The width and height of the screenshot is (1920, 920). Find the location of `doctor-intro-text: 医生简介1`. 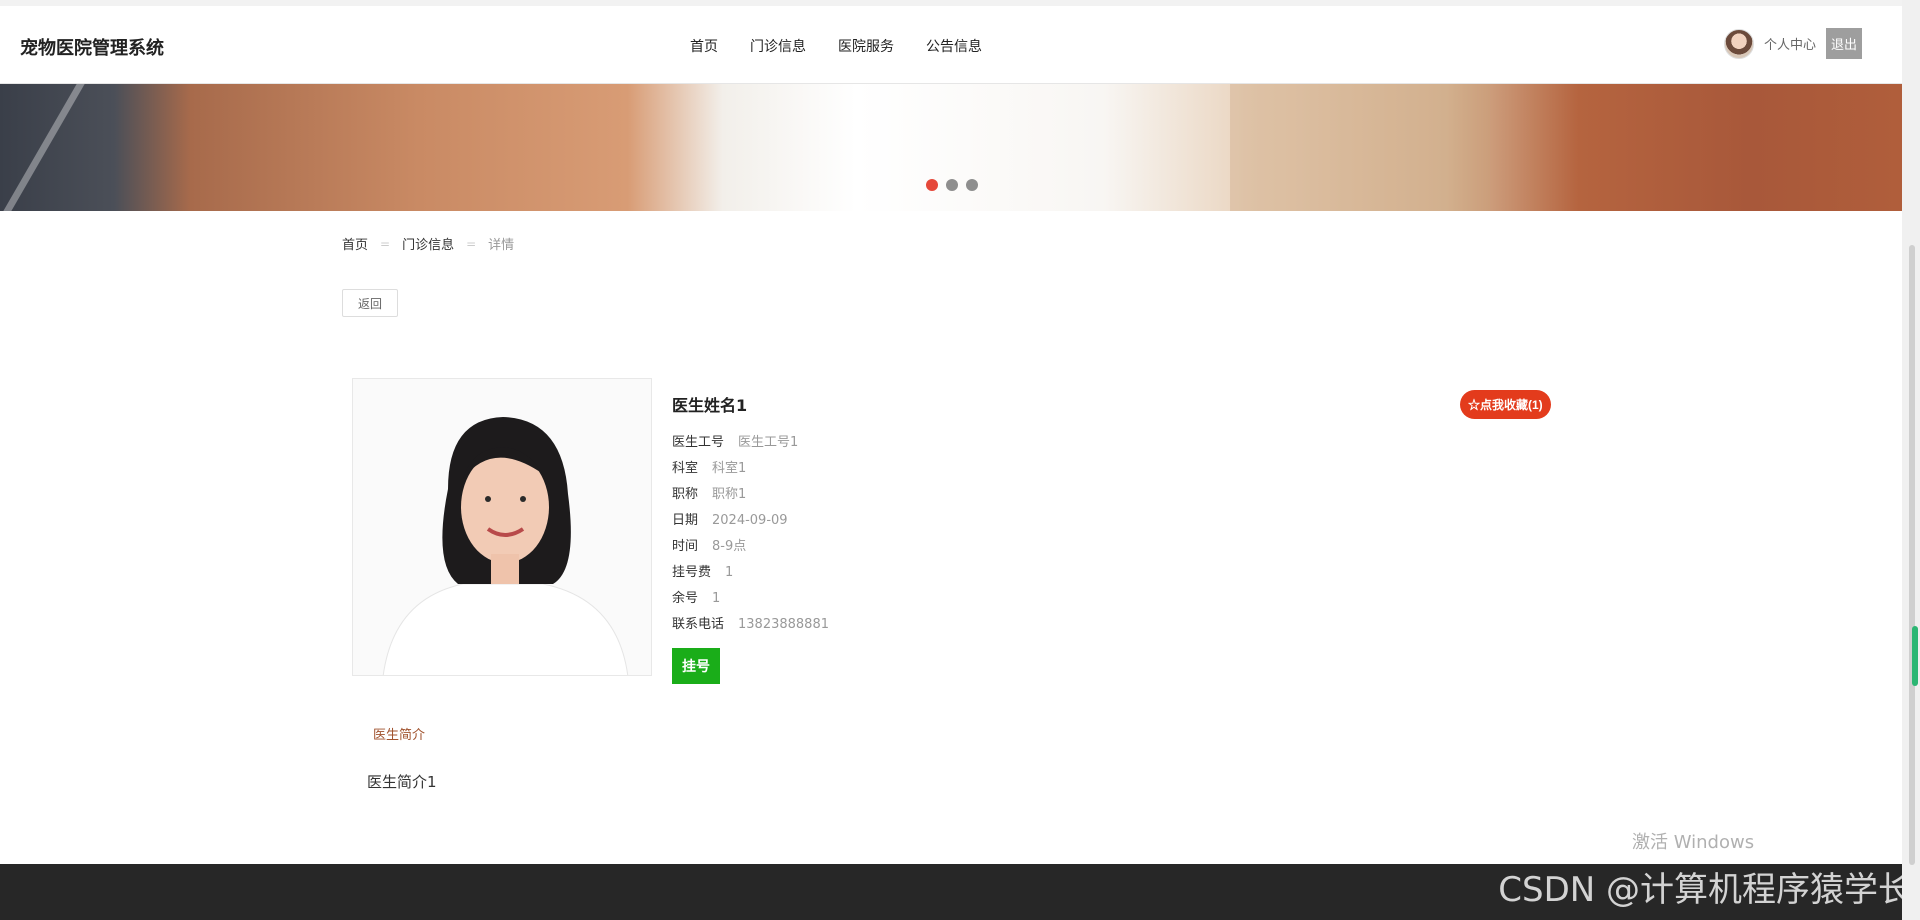

doctor-intro-text: 医生简介1 is located at coordinates (402, 782).